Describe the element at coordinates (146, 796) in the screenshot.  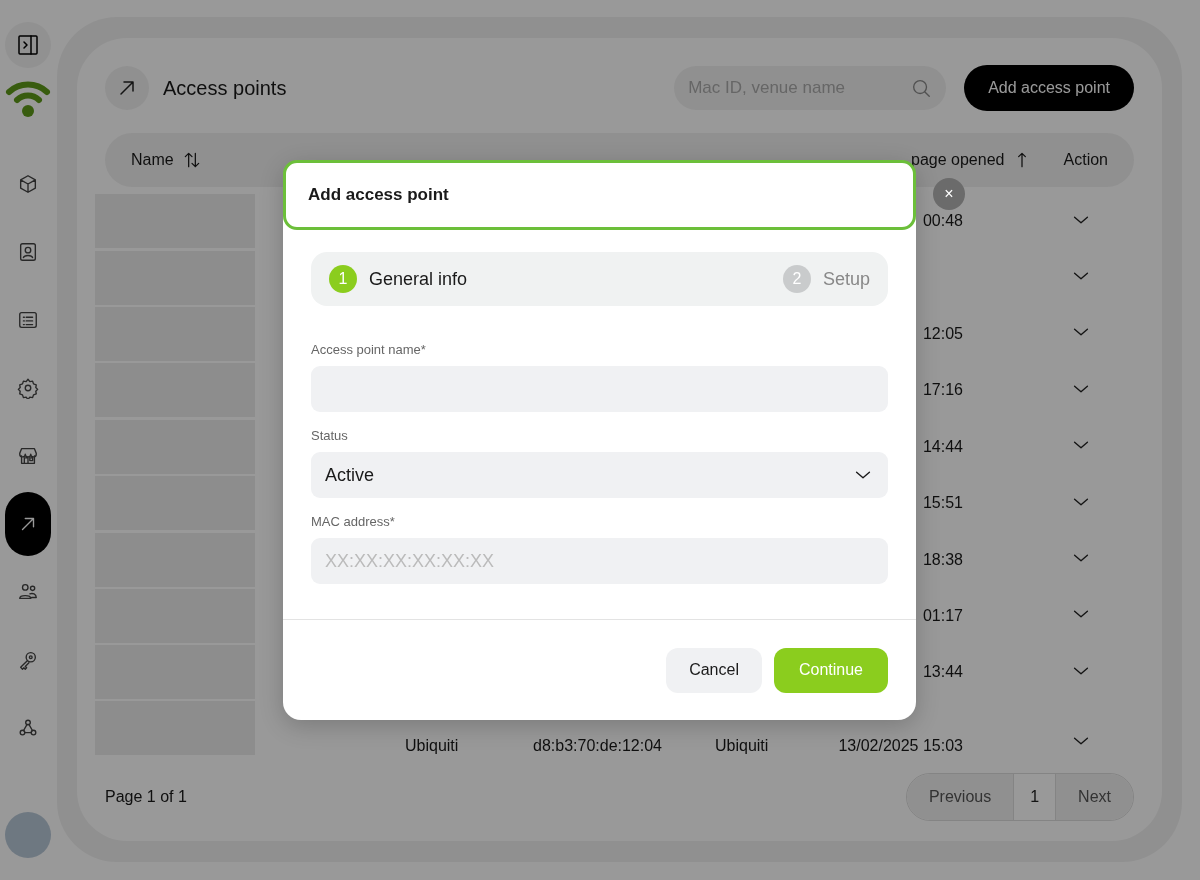
I see `page-summary: Page 1 of 1` at that location.